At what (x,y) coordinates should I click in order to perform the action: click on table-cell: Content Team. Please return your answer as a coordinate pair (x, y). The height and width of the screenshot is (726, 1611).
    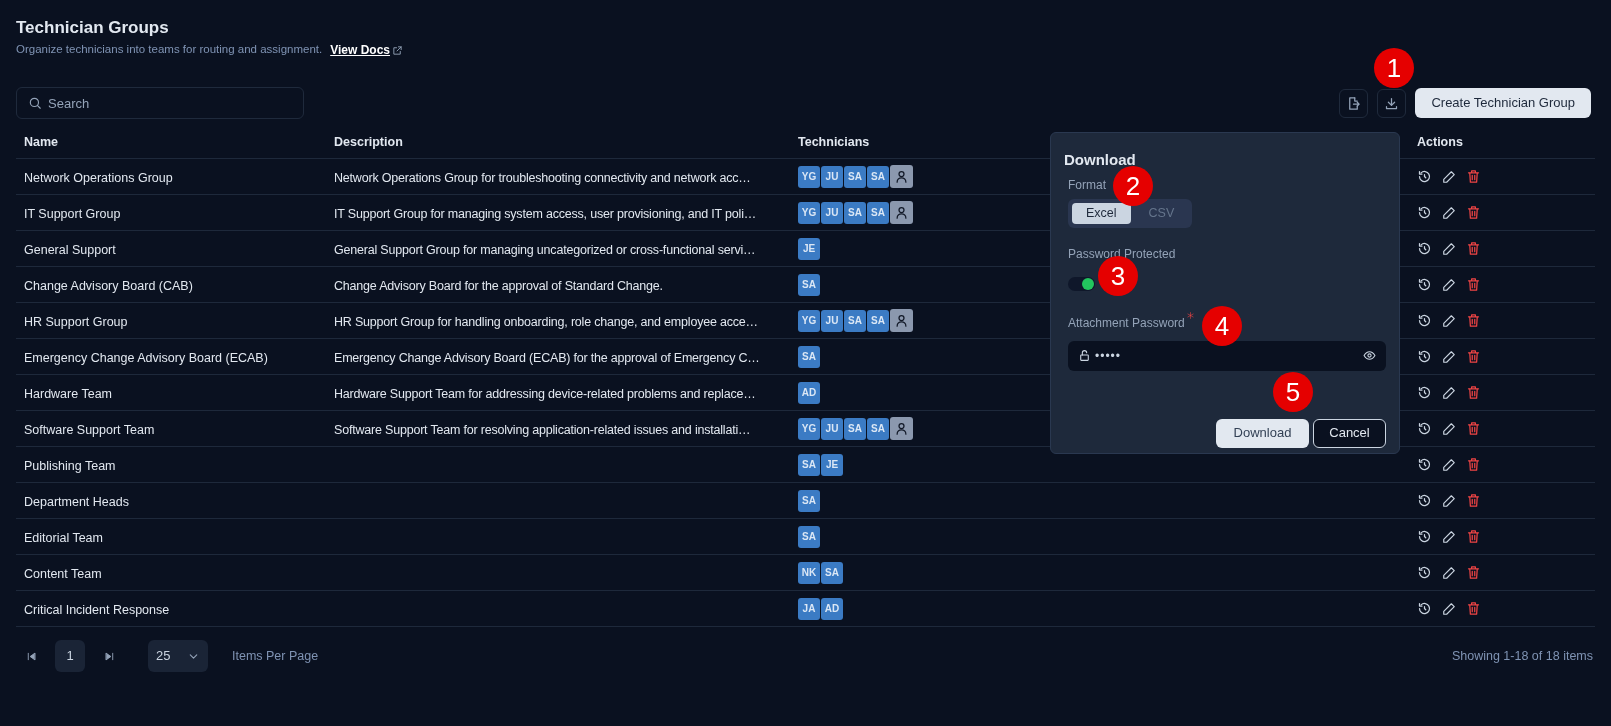
    Looking at the image, I should click on (63, 573).